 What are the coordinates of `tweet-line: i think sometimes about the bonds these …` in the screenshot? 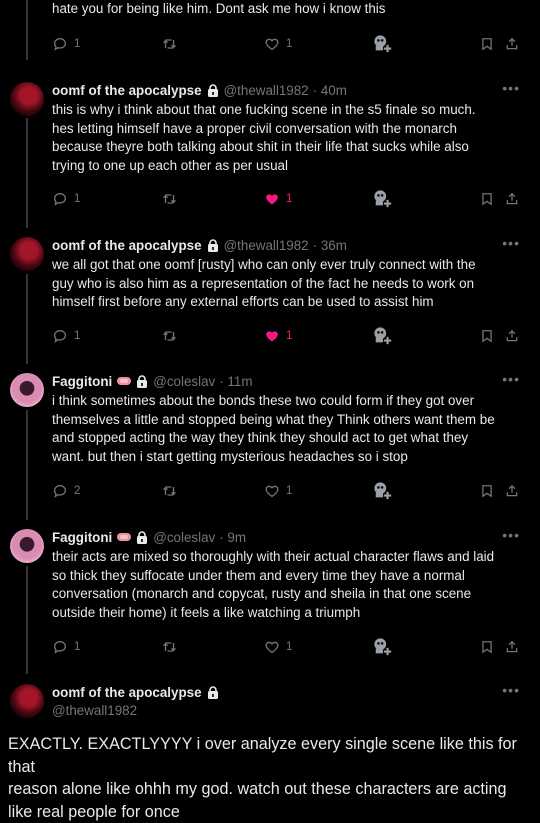 It's located at (287, 401).